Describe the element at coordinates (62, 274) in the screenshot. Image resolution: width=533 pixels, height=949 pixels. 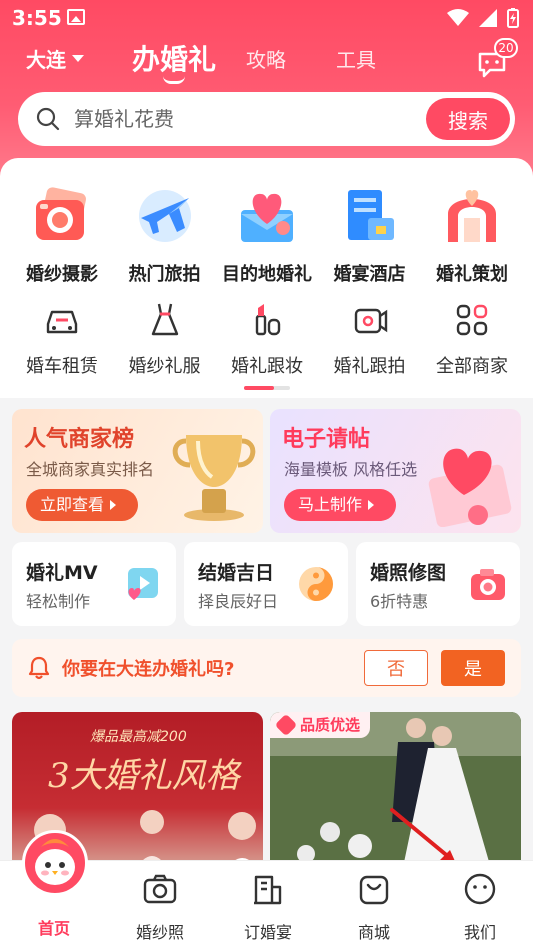
I see `category-label: 婚纱摄影` at that location.